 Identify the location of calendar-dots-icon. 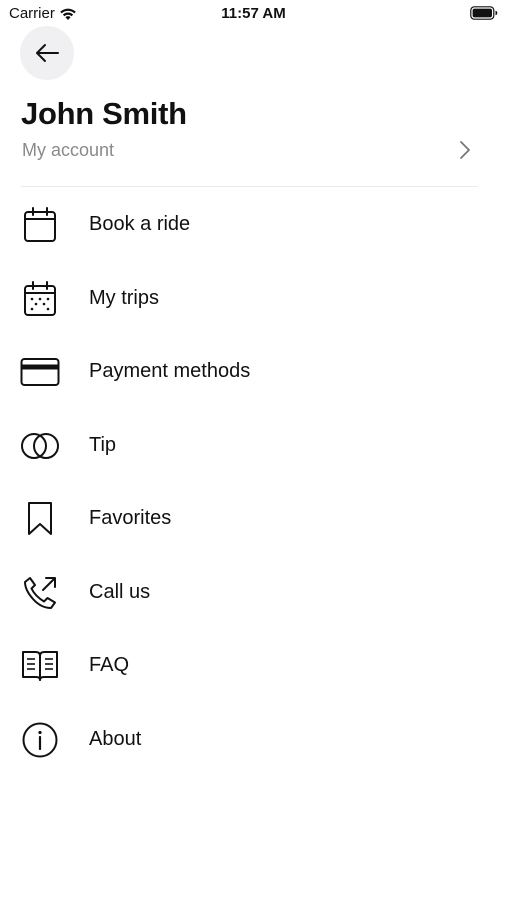
(40, 299).